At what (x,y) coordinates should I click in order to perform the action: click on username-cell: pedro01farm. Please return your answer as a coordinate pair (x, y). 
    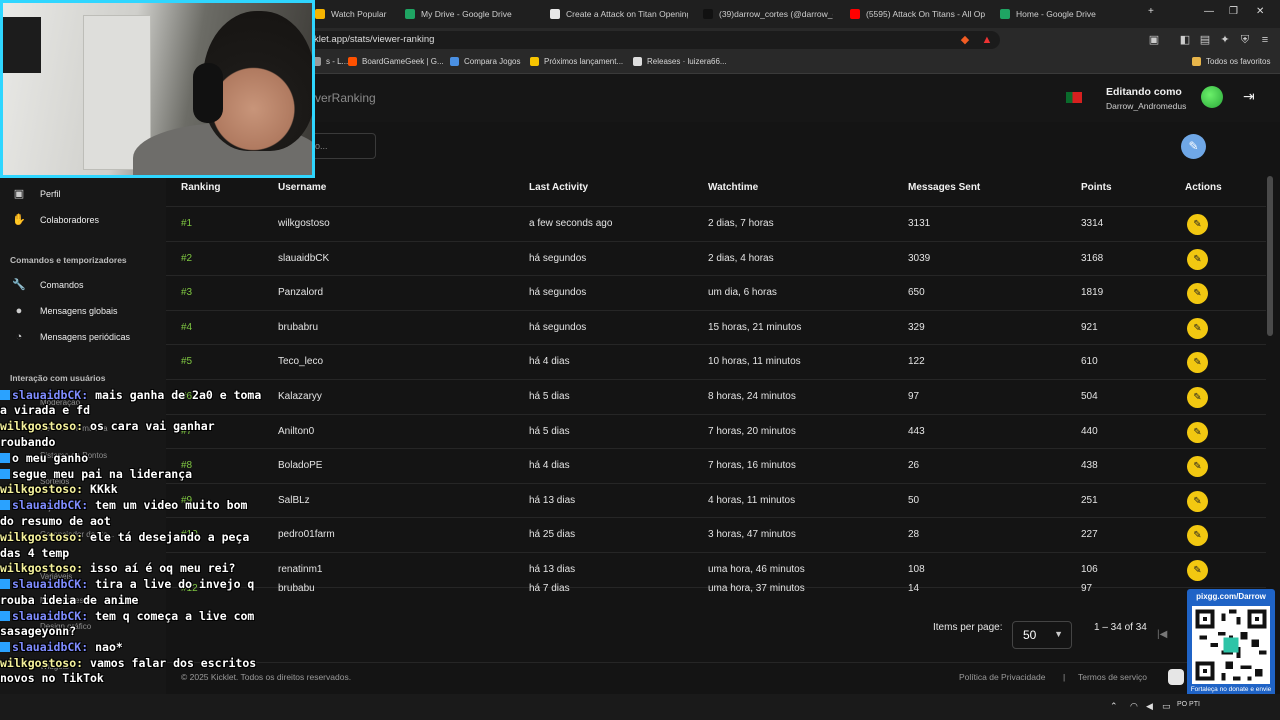
    Looking at the image, I should click on (306, 534).